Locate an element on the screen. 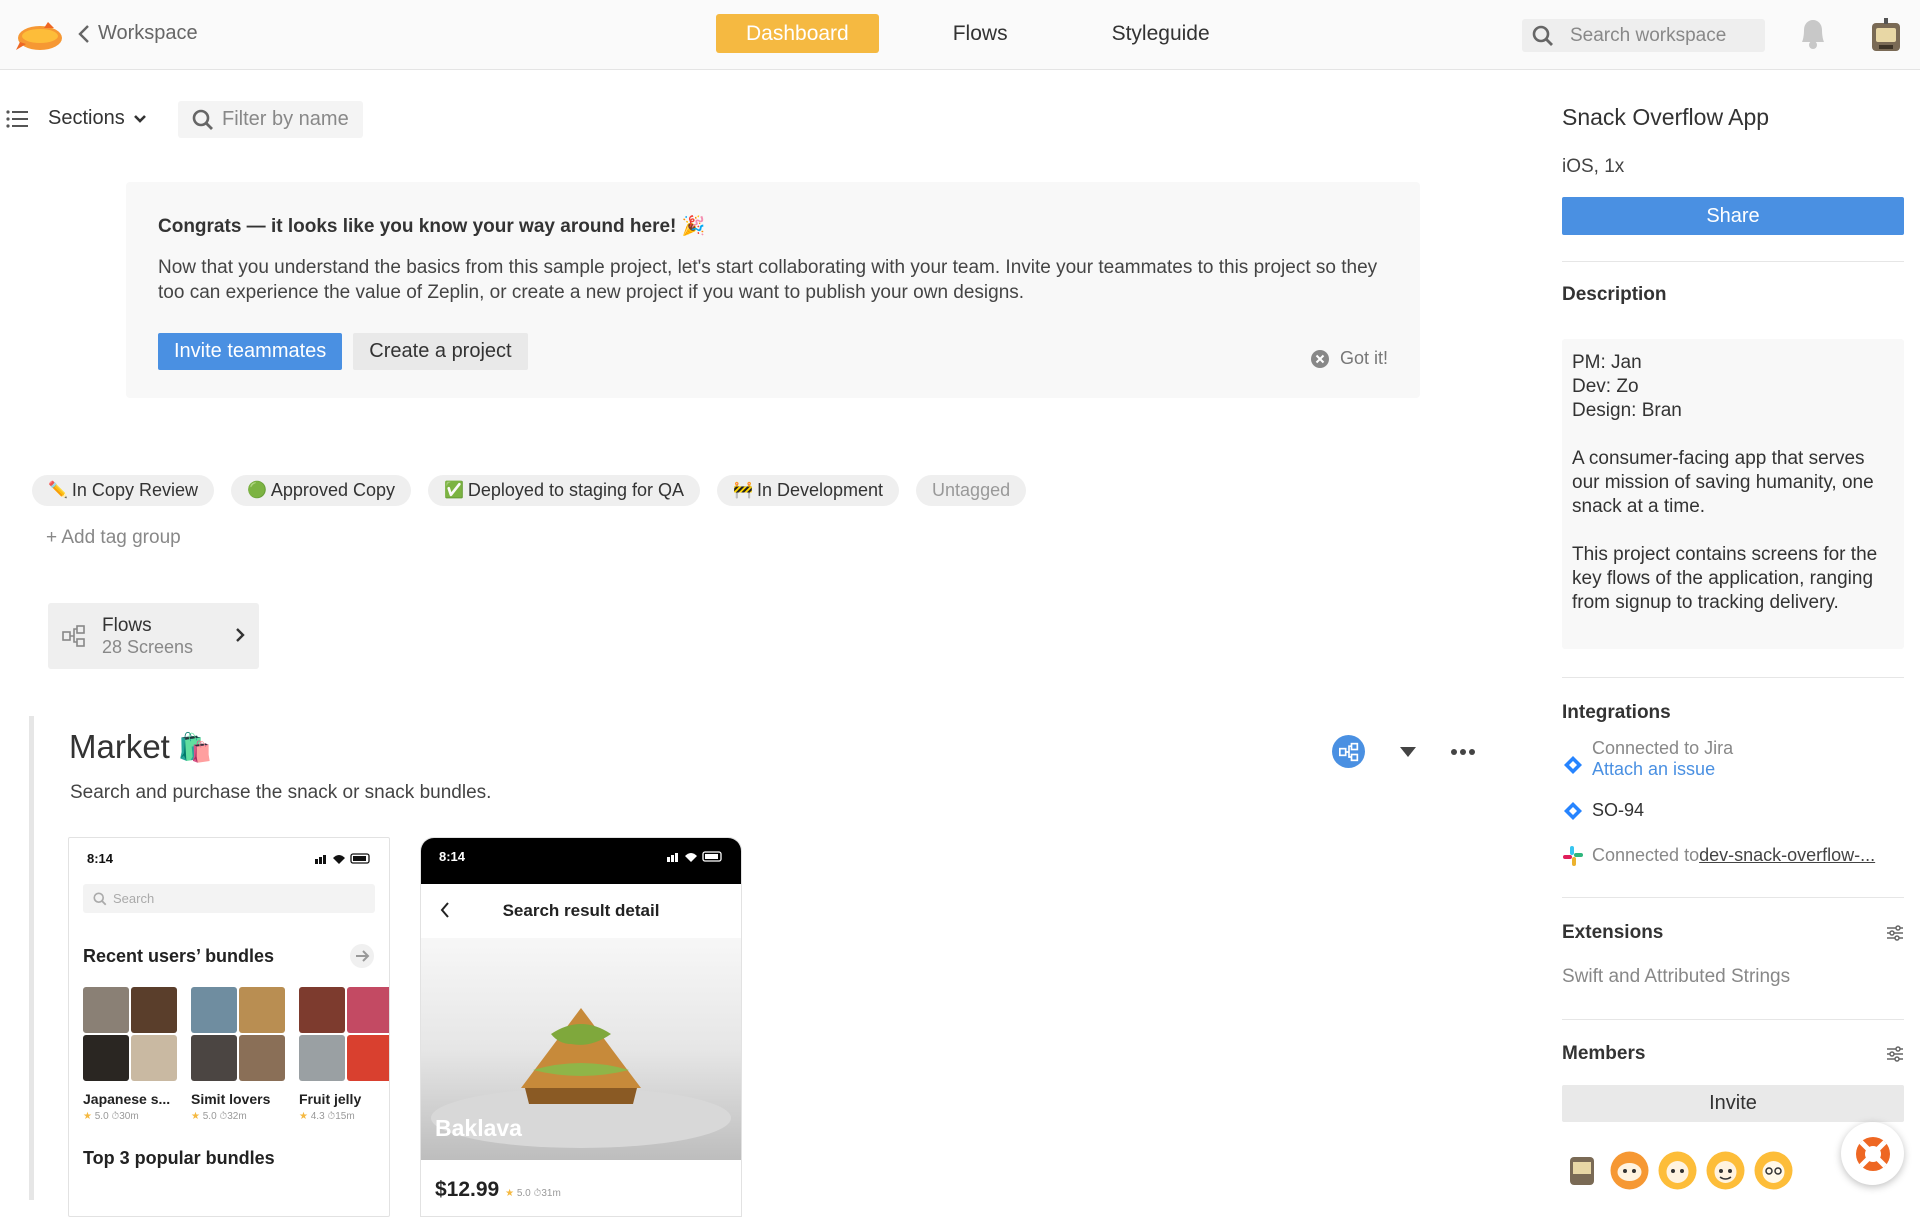  flow-diagram-icon is located at coordinates (1348, 751).